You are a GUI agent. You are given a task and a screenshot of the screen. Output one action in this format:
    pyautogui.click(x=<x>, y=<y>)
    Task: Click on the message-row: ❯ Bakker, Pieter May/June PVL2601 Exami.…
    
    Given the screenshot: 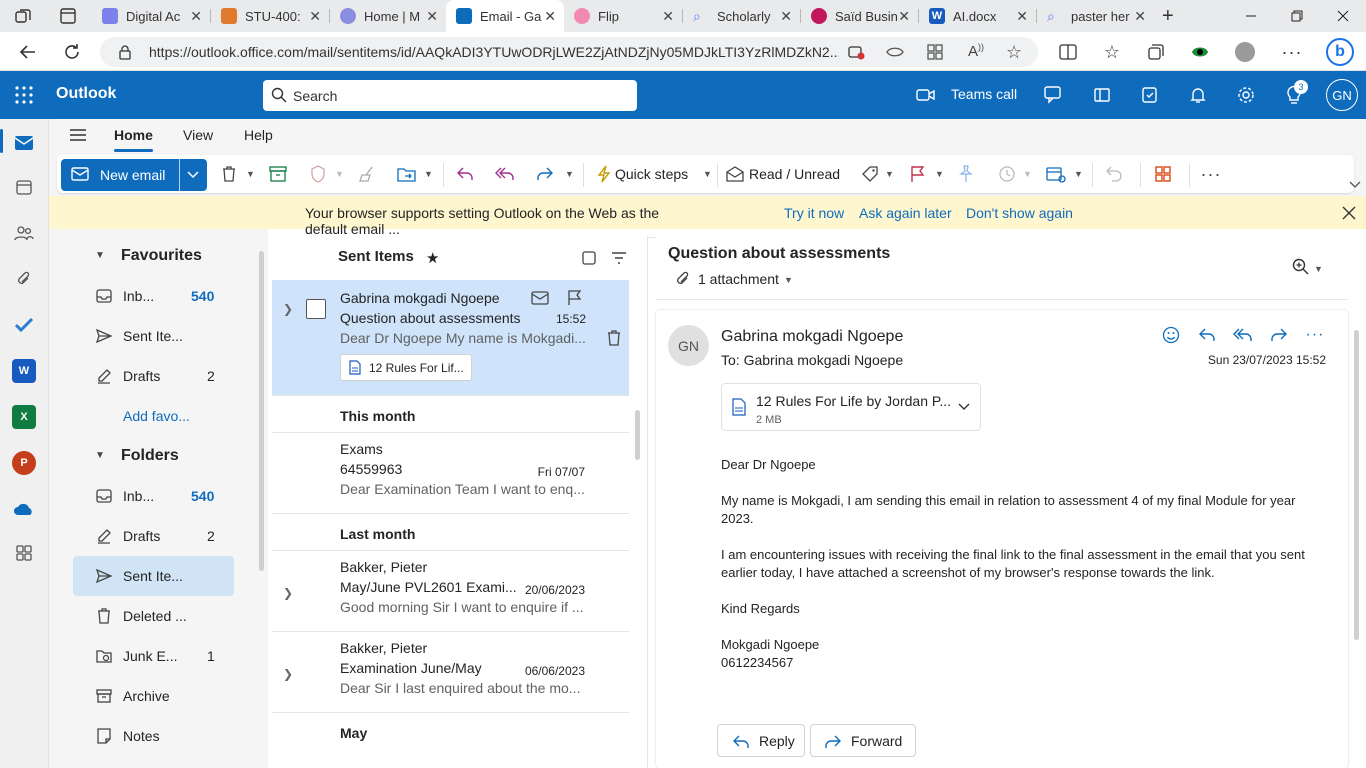 What is the action you would take?
    pyautogui.click(x=450, y=591)
    